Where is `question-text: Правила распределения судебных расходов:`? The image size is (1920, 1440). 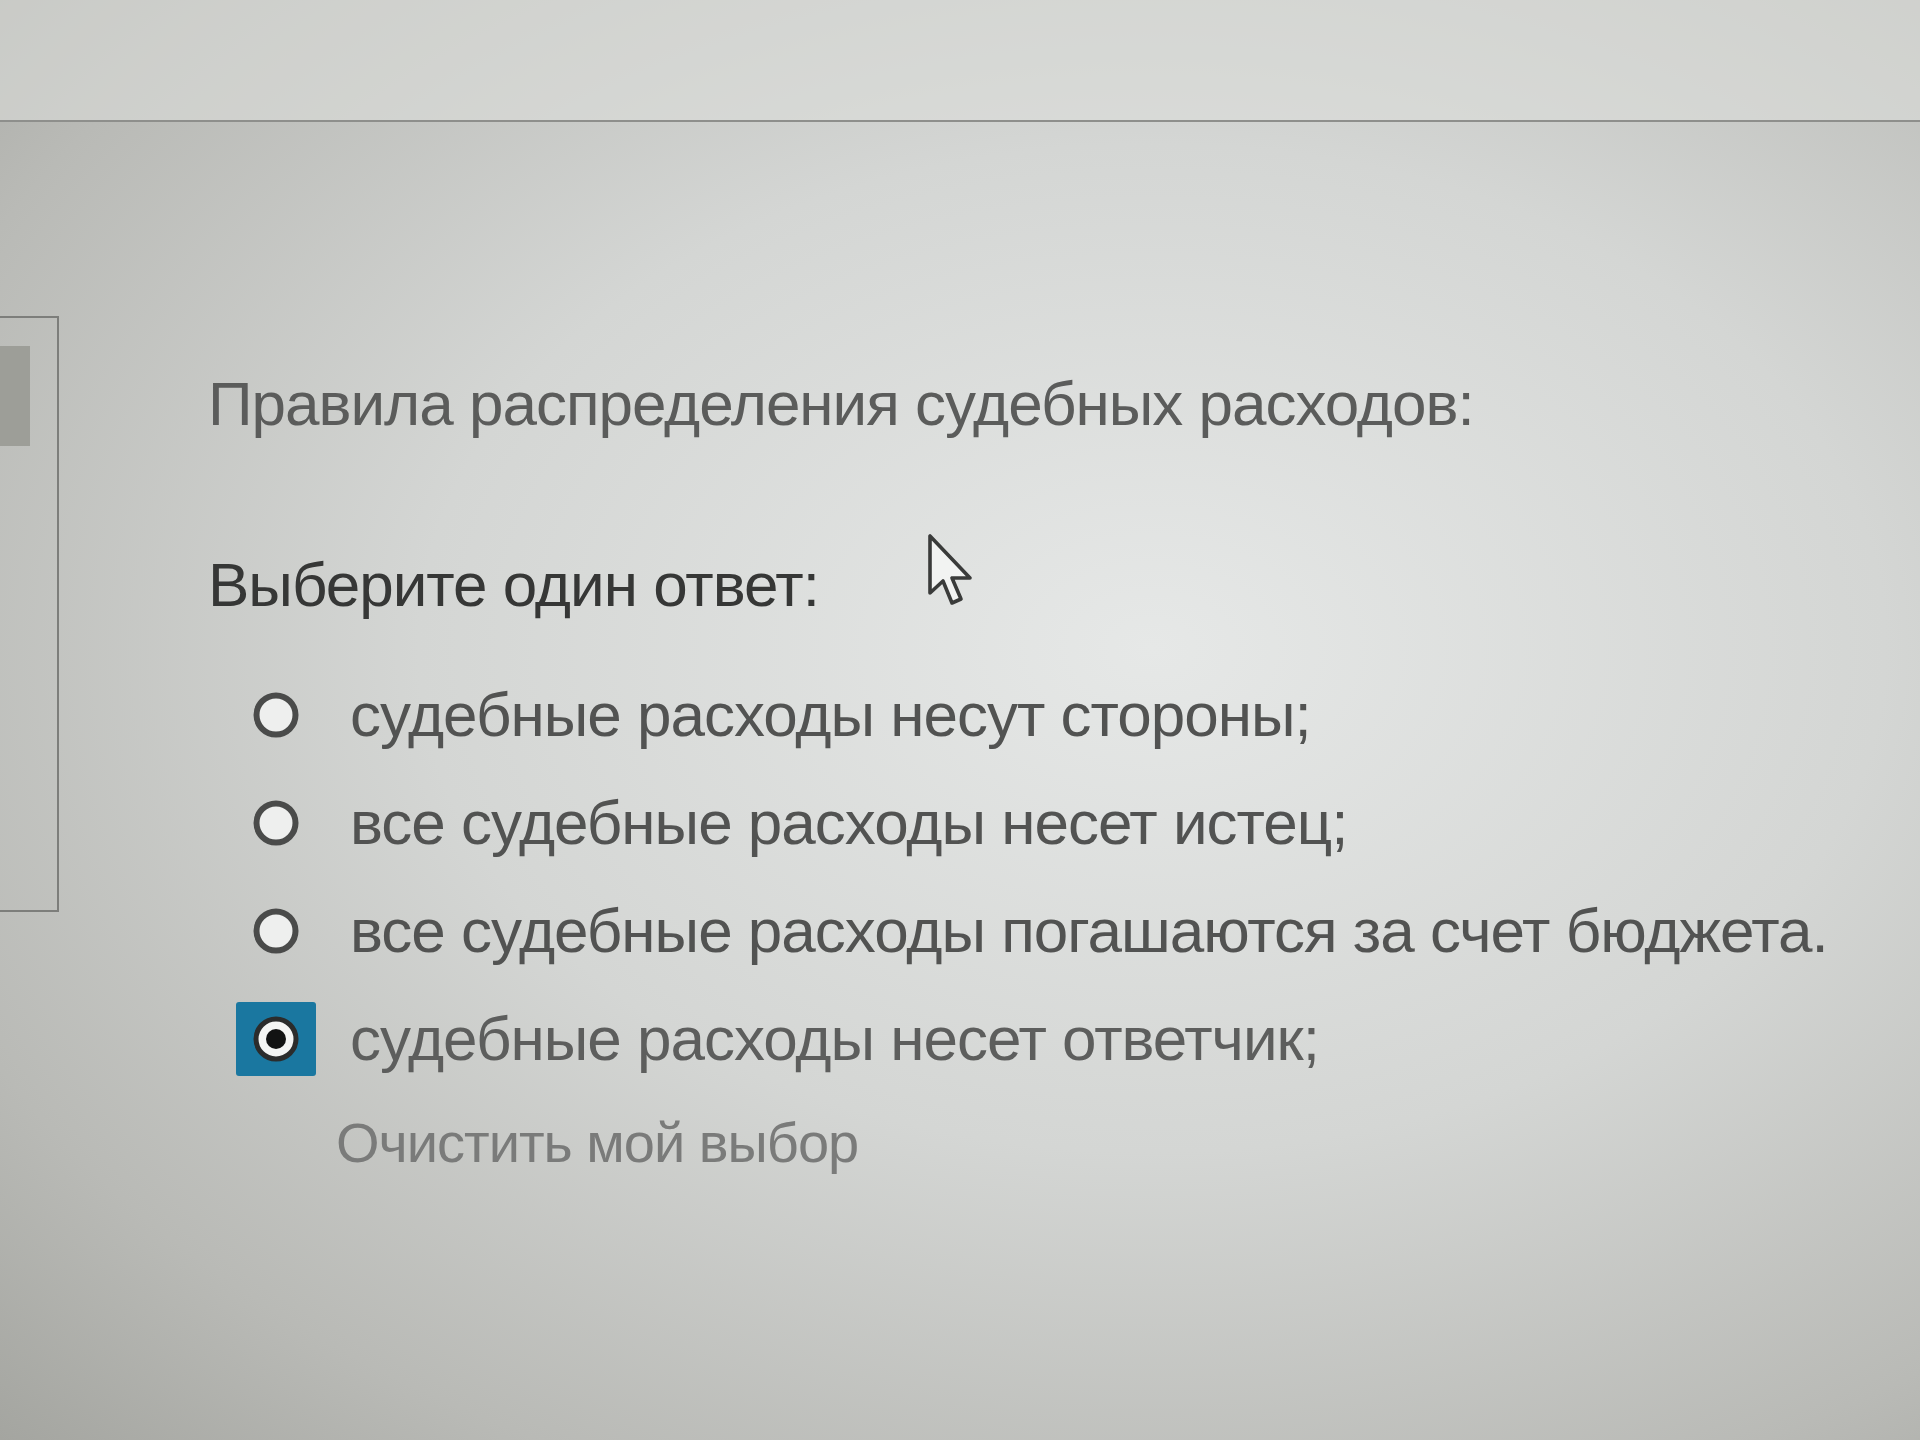
question-text: Правила распределения судебных расходов: is located at coordinates (841, 404).